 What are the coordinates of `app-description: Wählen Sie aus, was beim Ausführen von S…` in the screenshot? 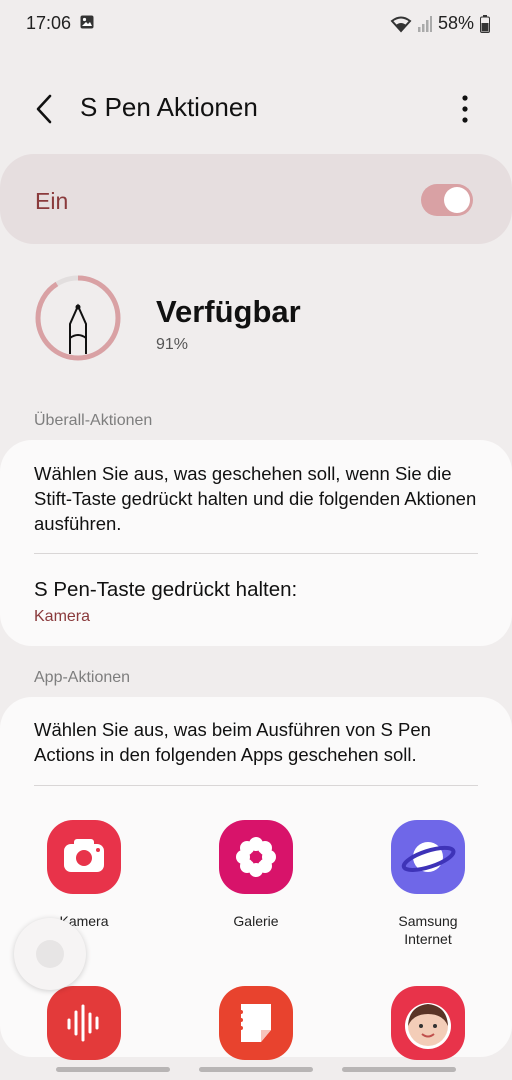 It's located at (232, 742).